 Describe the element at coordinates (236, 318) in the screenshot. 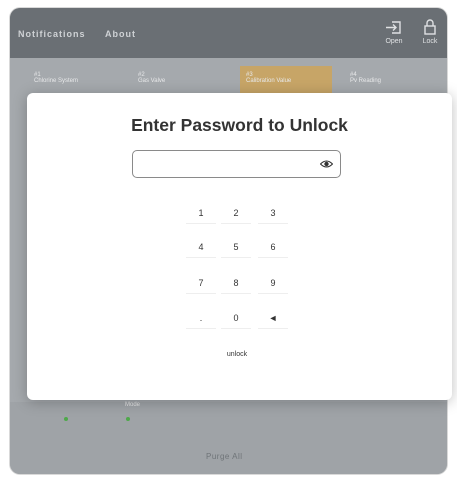

I see `keypad-key-0: 0` at that location.